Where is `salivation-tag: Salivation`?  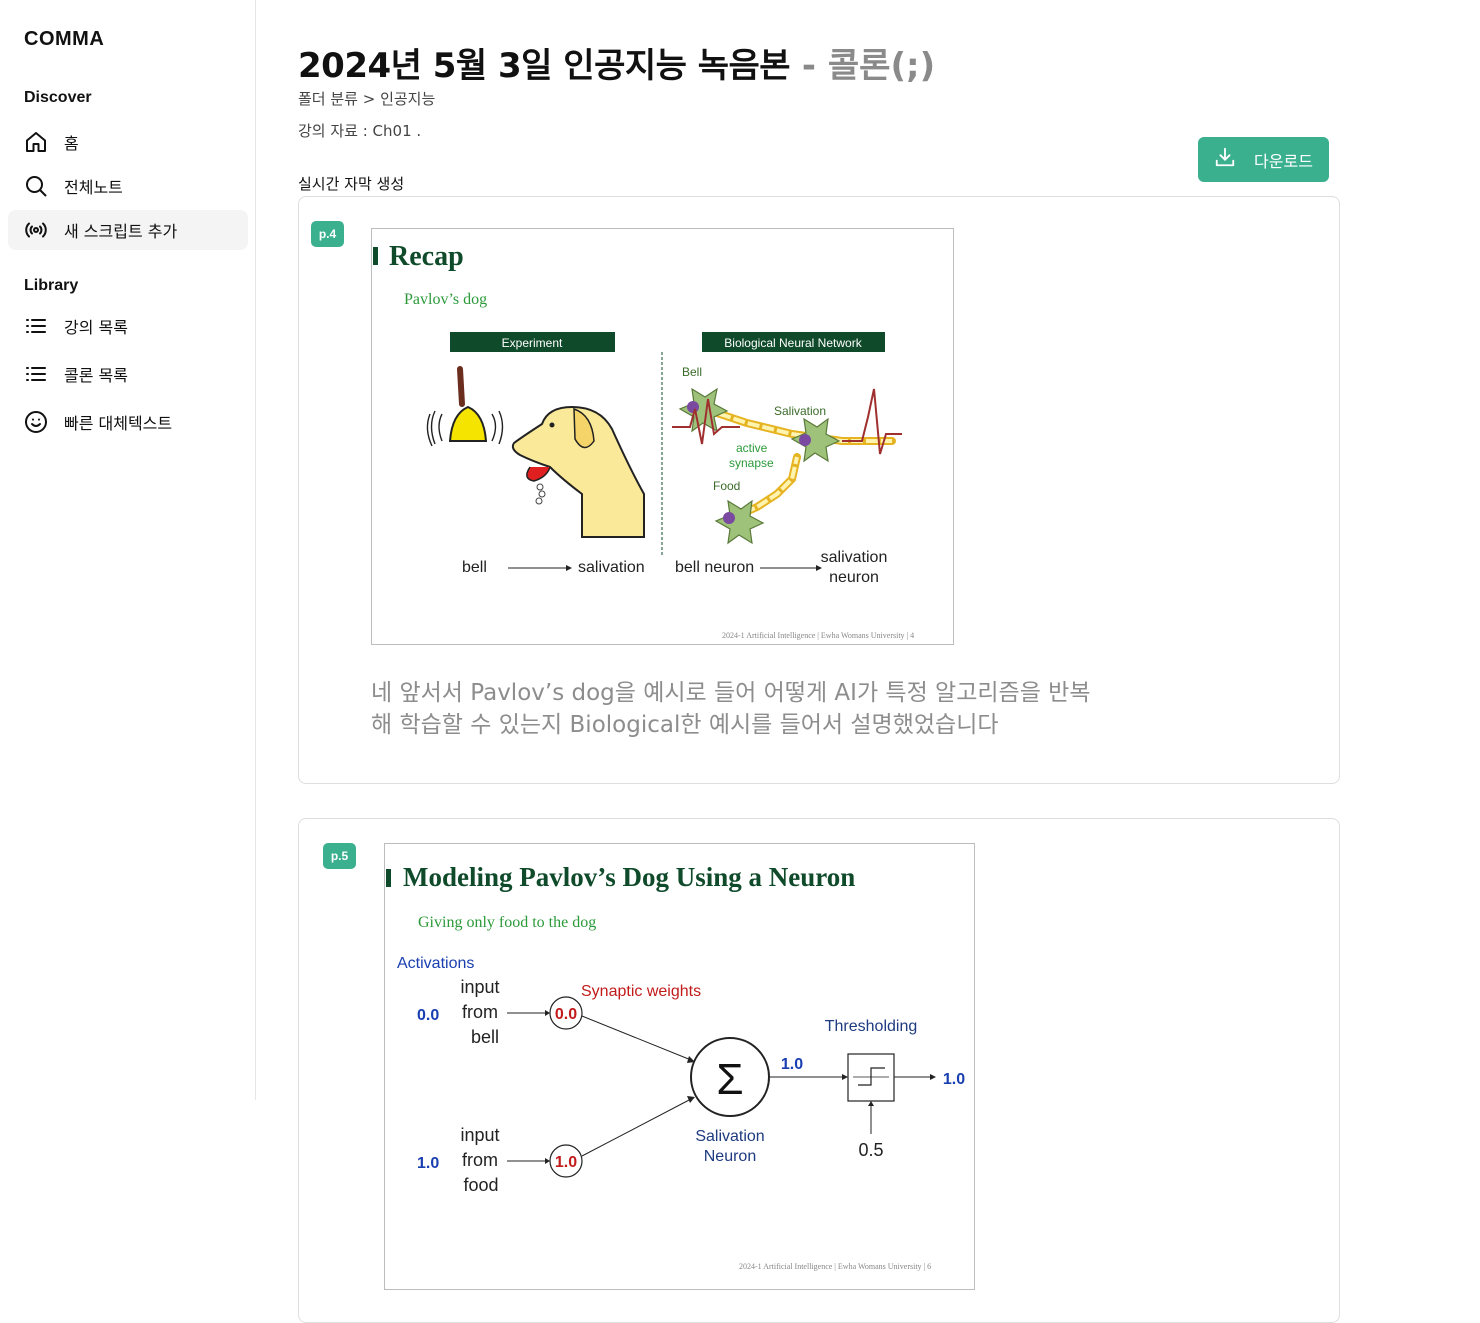 salivation-tag: Salivation is located at coordinates (800, 411).